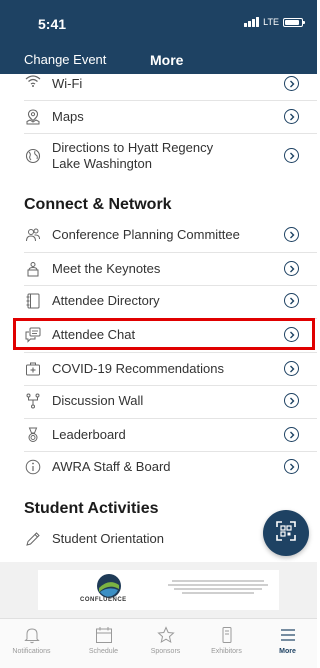 Image resolution: width=320 pixels, height=668 pixels. Describe the element at coordinates (67, 83) in the screenshot. I see `menu-item-label: Wi-Fi` at that location.